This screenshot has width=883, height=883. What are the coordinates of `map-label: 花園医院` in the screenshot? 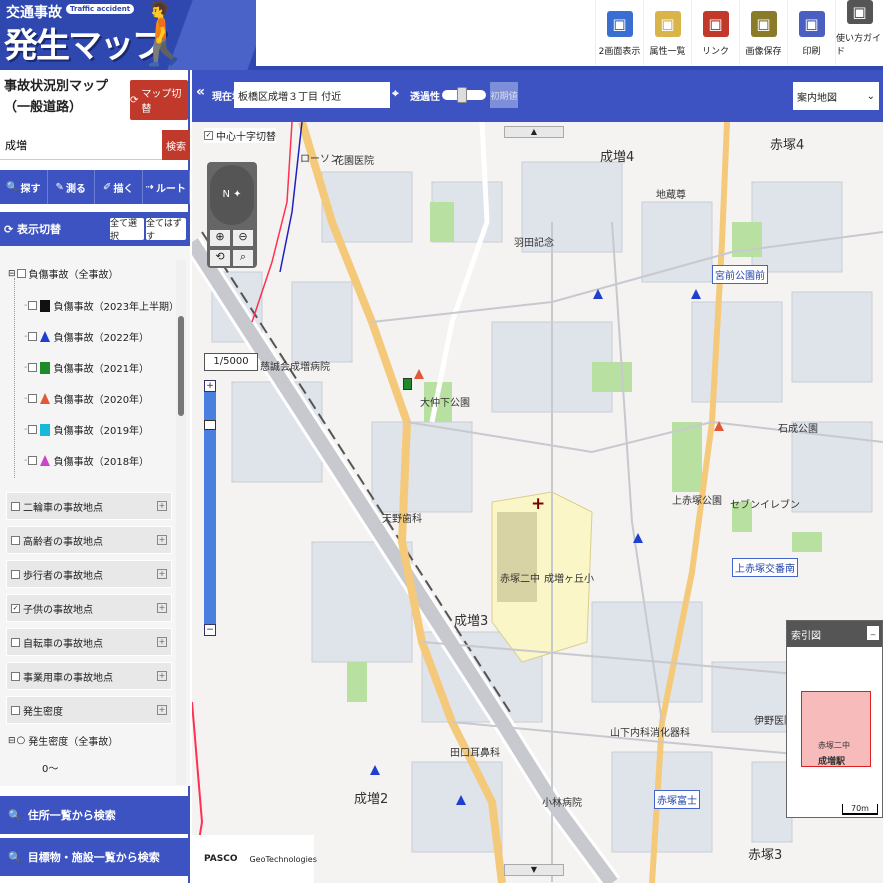 It's located at (354, 161).